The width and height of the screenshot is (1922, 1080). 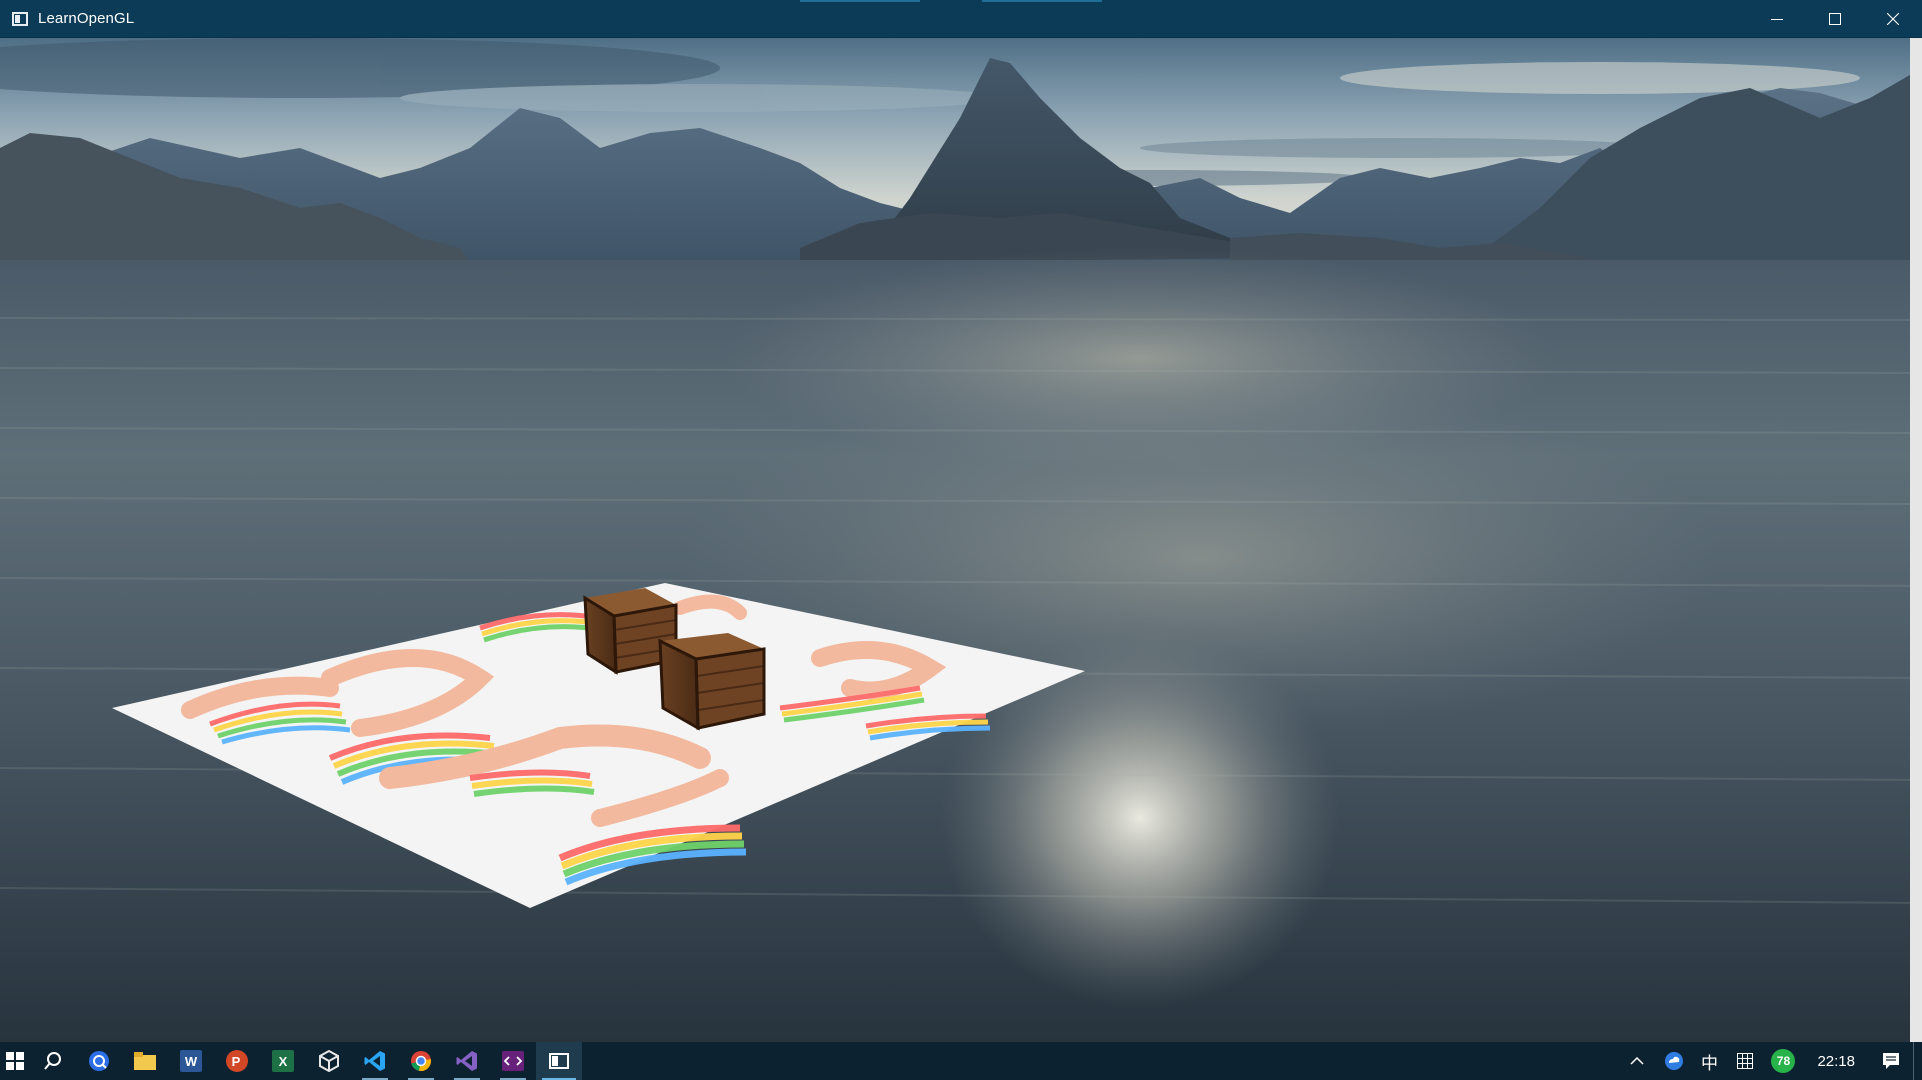 I want to click on app-vscode, so click(x=375, y=1061).